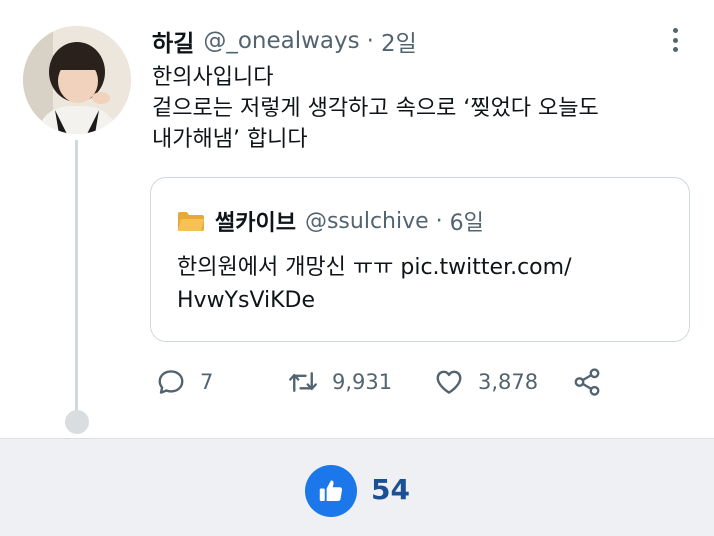 This screenshot has height=536, width=714. I want to click on reply-button: 7, so click(184, 382).